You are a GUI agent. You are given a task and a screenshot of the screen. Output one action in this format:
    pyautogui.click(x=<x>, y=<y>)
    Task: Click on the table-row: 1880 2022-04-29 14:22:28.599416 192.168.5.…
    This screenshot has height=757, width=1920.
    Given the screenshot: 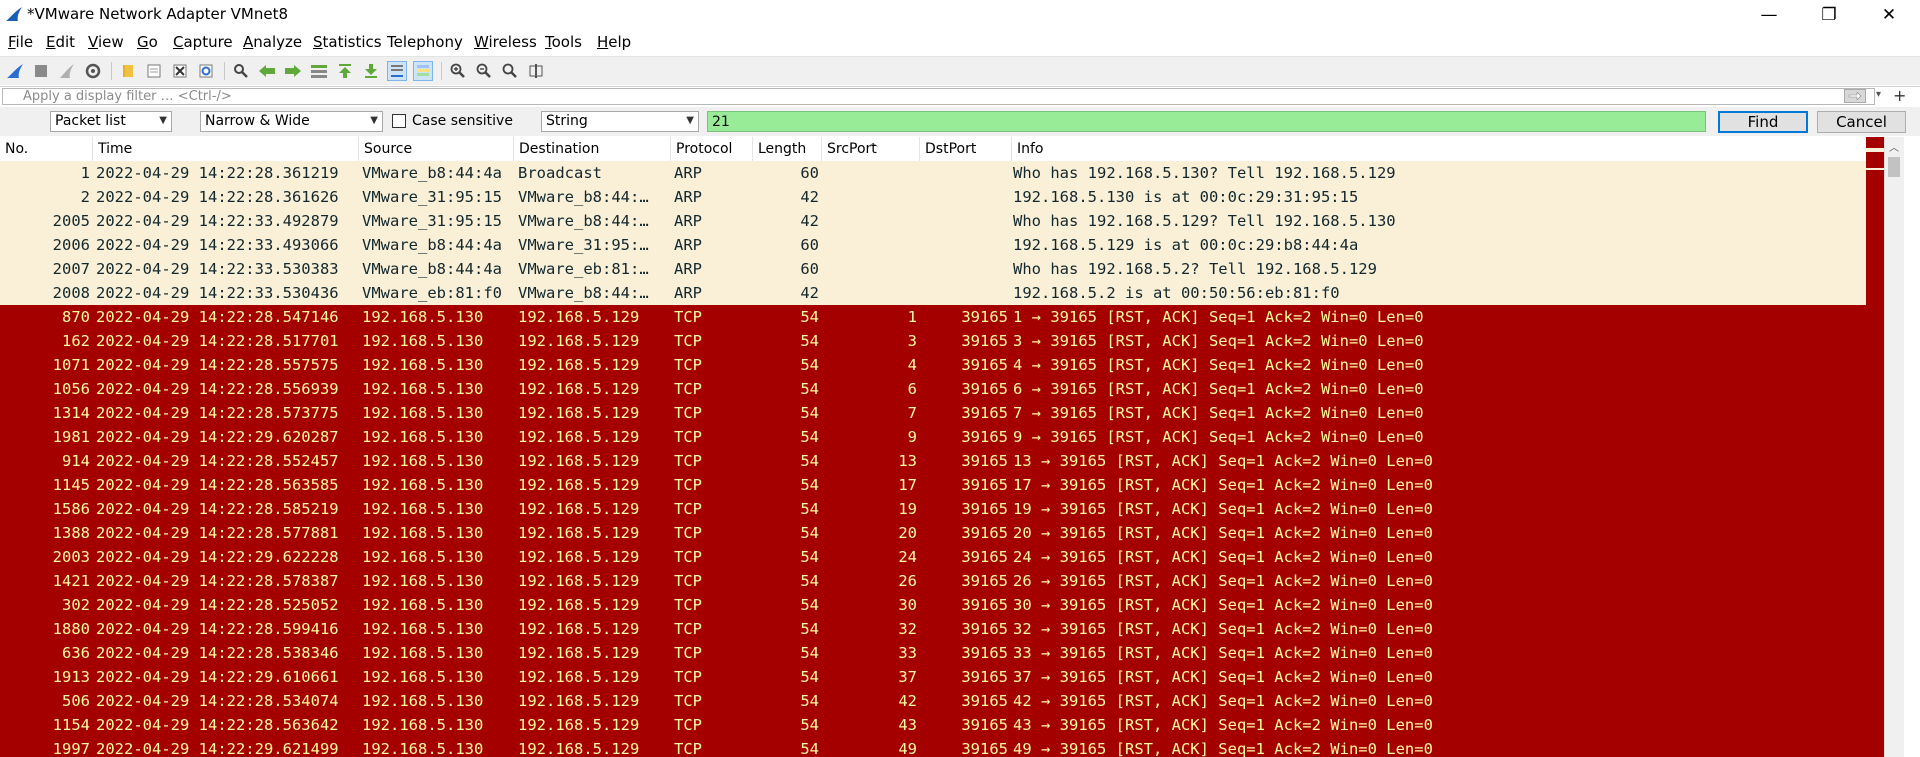 What is the action you would take?
    pyautogui.click(x=933, y=629)
    